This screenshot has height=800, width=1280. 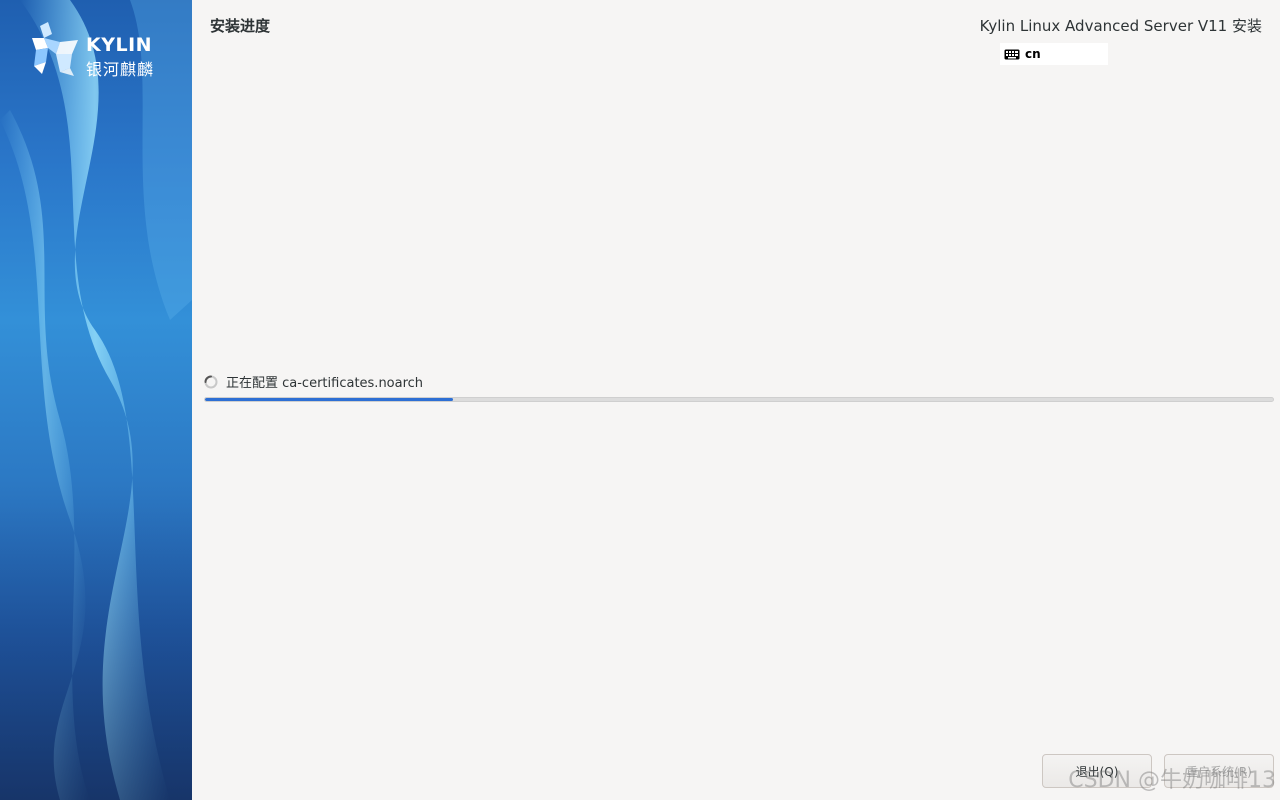 What do you see at coordinates (1097, 771) in the screenshot?
I see `quit-button: 退出(Q)` at bounding box center [1097, 771].